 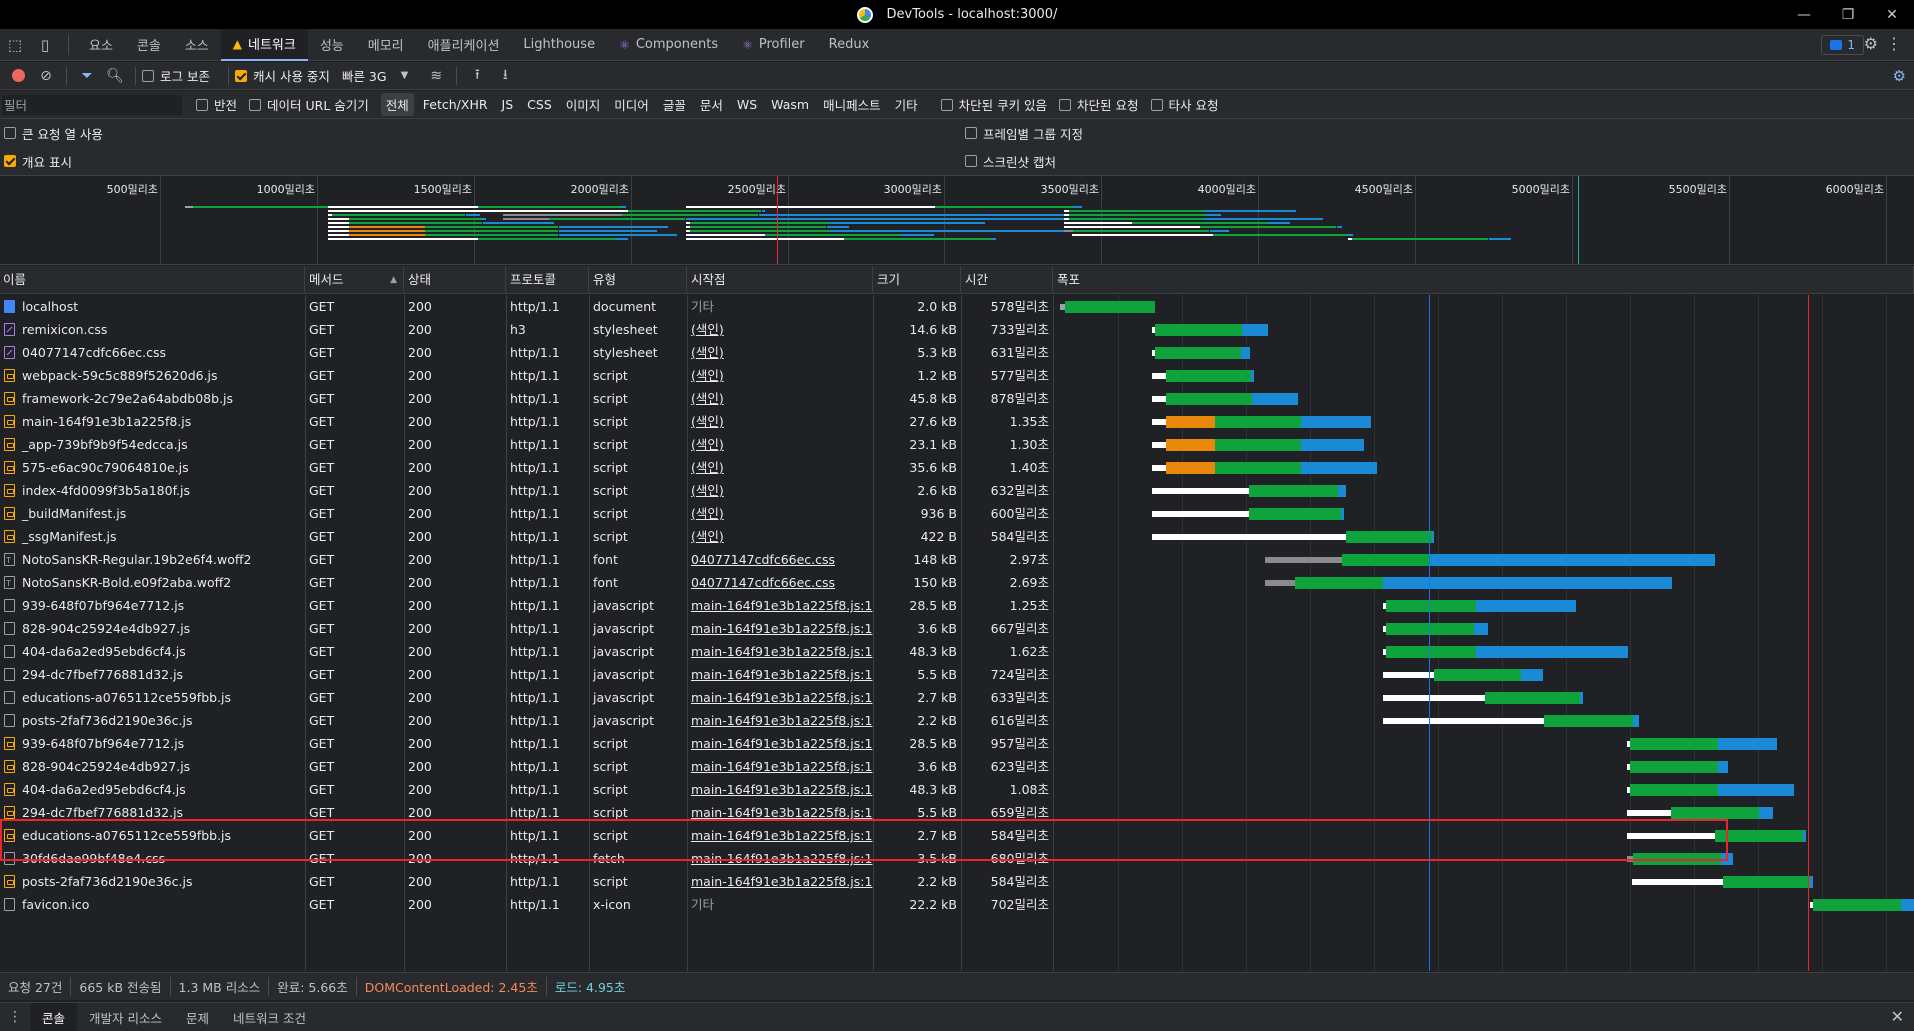 I want to click on filter-type-11: 기타, so click(x=906, y=104).